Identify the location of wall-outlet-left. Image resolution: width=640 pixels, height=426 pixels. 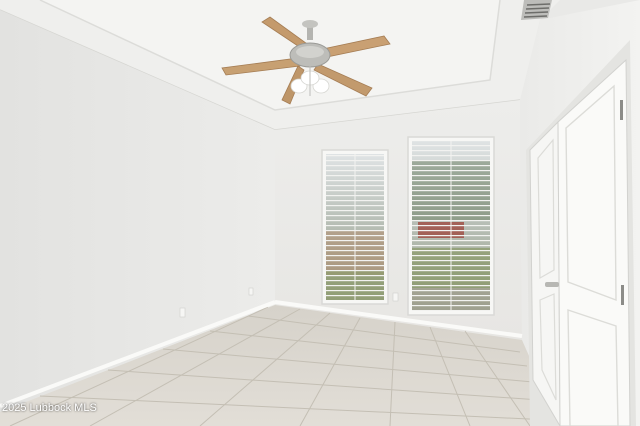
(182, 312).